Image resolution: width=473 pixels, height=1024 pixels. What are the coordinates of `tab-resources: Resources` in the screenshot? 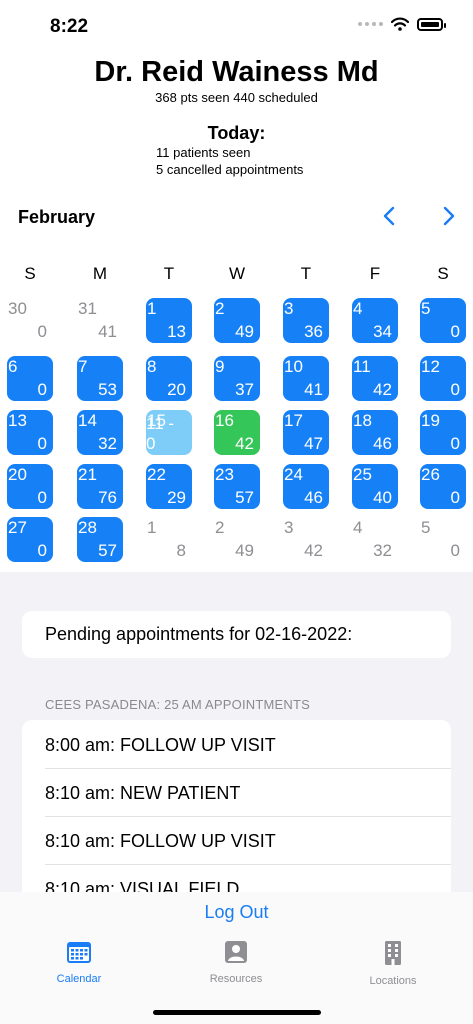 It's located at (236, 962).